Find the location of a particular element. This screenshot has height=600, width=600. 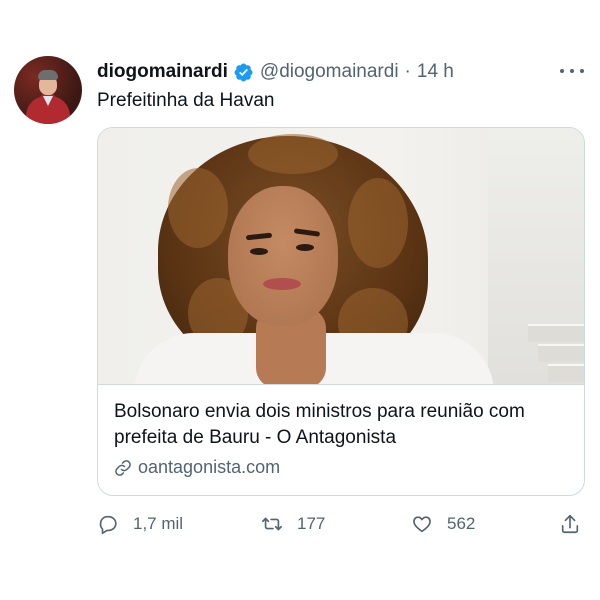

like-count: 562 is located at coordinates (461, 523).